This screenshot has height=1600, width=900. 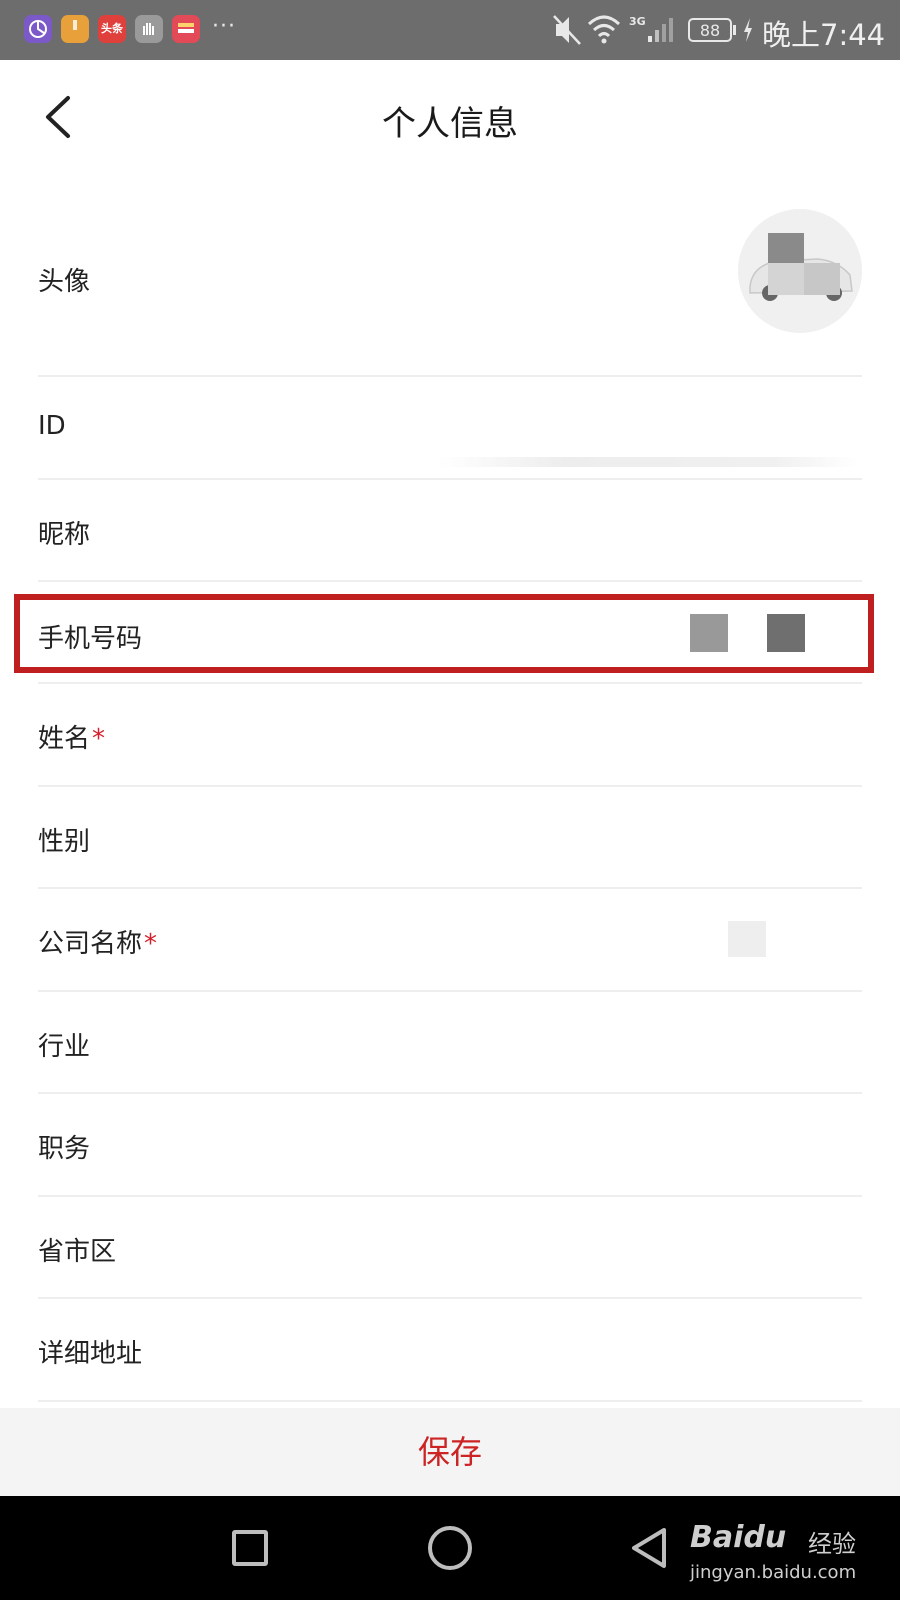 I want to click on header: 个人信息, so click(x=450, y=117).